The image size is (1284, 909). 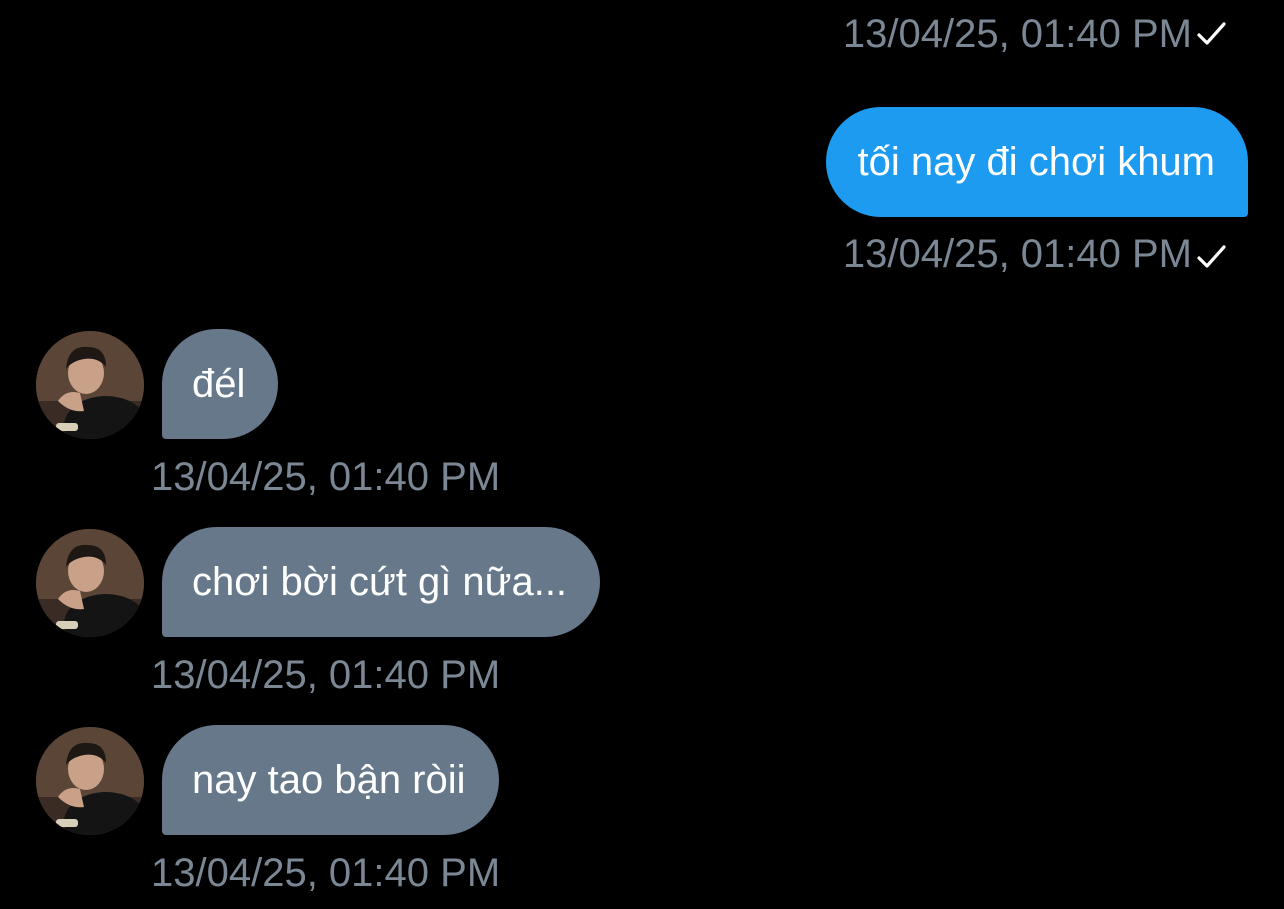 I want to click on incoming-message-bubble: đél, so click(x=220, y=384).